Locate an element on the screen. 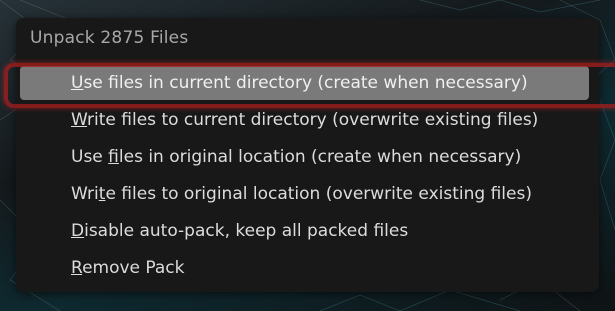 The width and height of the screenshot is (615, 311). menu-item-hotkey: f is located at coordinates (113, 157).